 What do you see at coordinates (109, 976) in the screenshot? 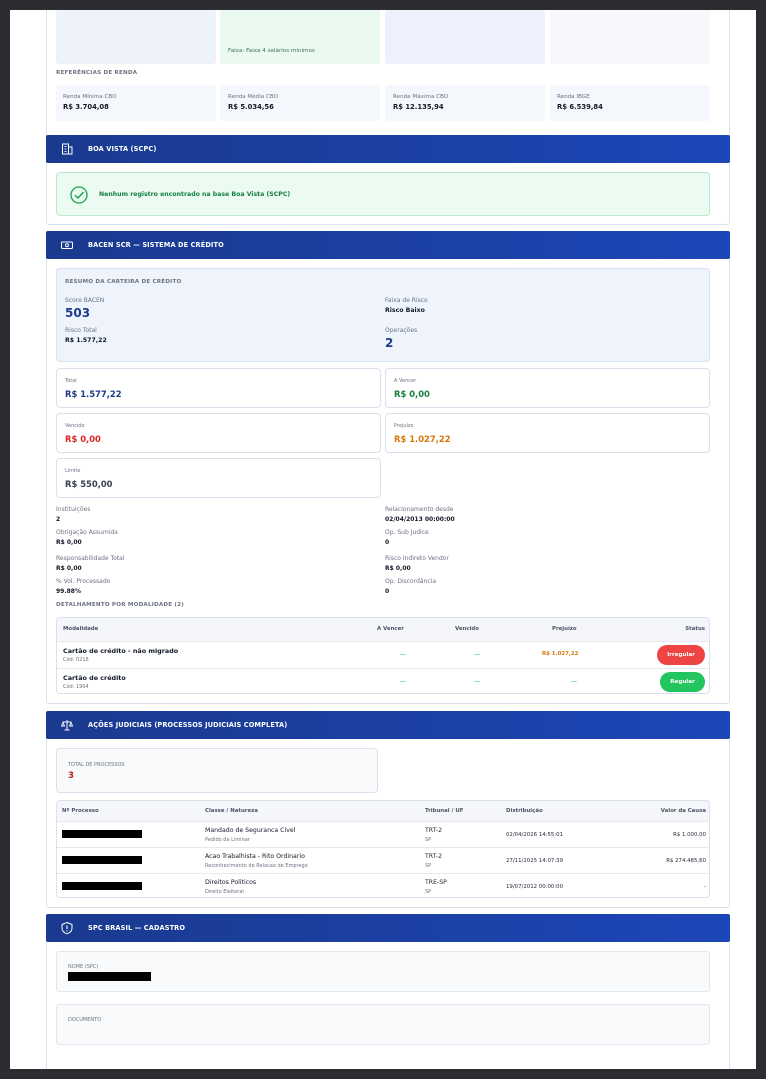
I see `redacted-name` at bounding box center [109, 976].